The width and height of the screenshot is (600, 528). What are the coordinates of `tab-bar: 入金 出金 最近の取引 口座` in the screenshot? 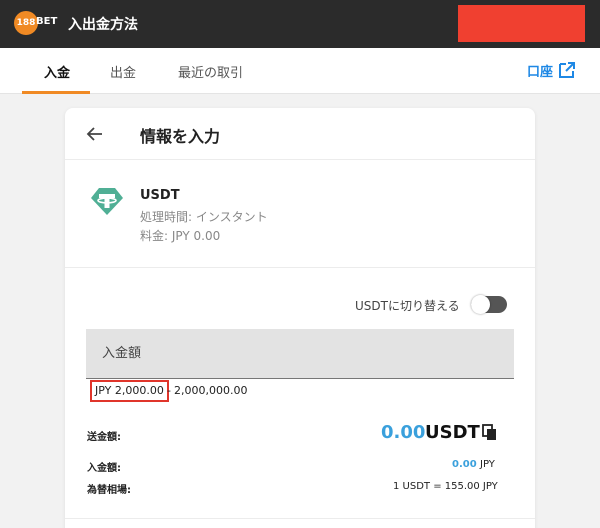 It's located at (300, 71).